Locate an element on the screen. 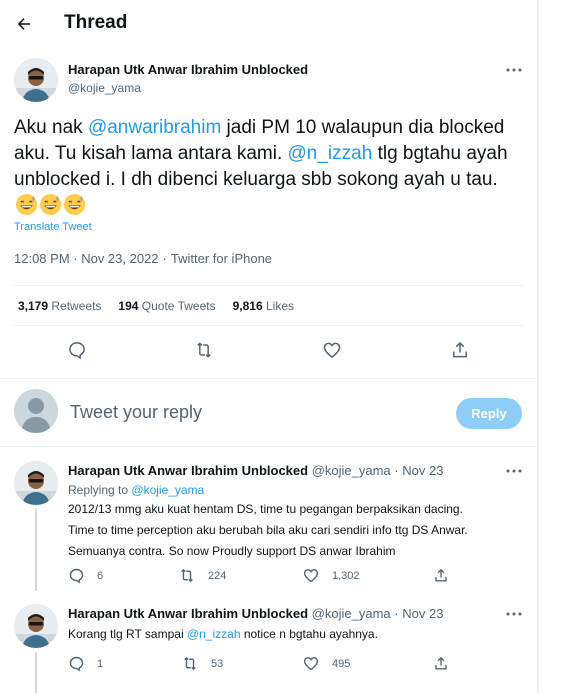  retweets-label: Retweets is located at coordinates (76, 306).